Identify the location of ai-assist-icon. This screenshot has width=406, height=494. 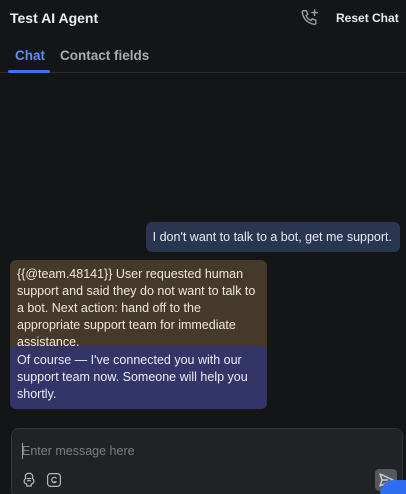
(29, 479).